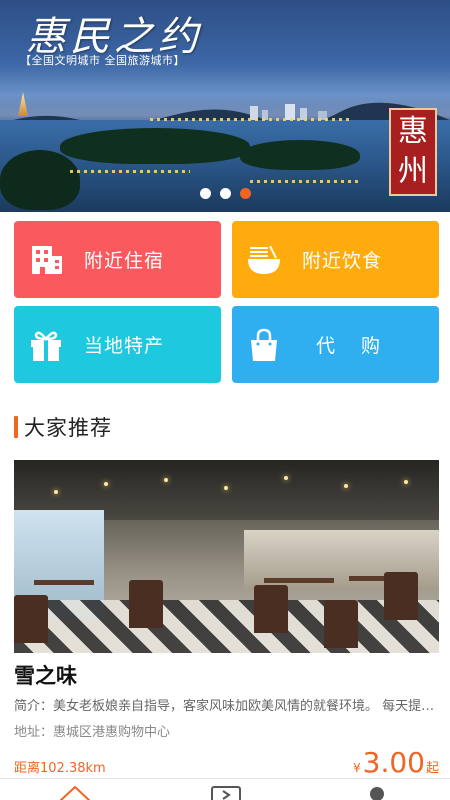  I want to click on banner-subtitle: 【全国文明城市 全国旅游城市】, so click(102, 60).